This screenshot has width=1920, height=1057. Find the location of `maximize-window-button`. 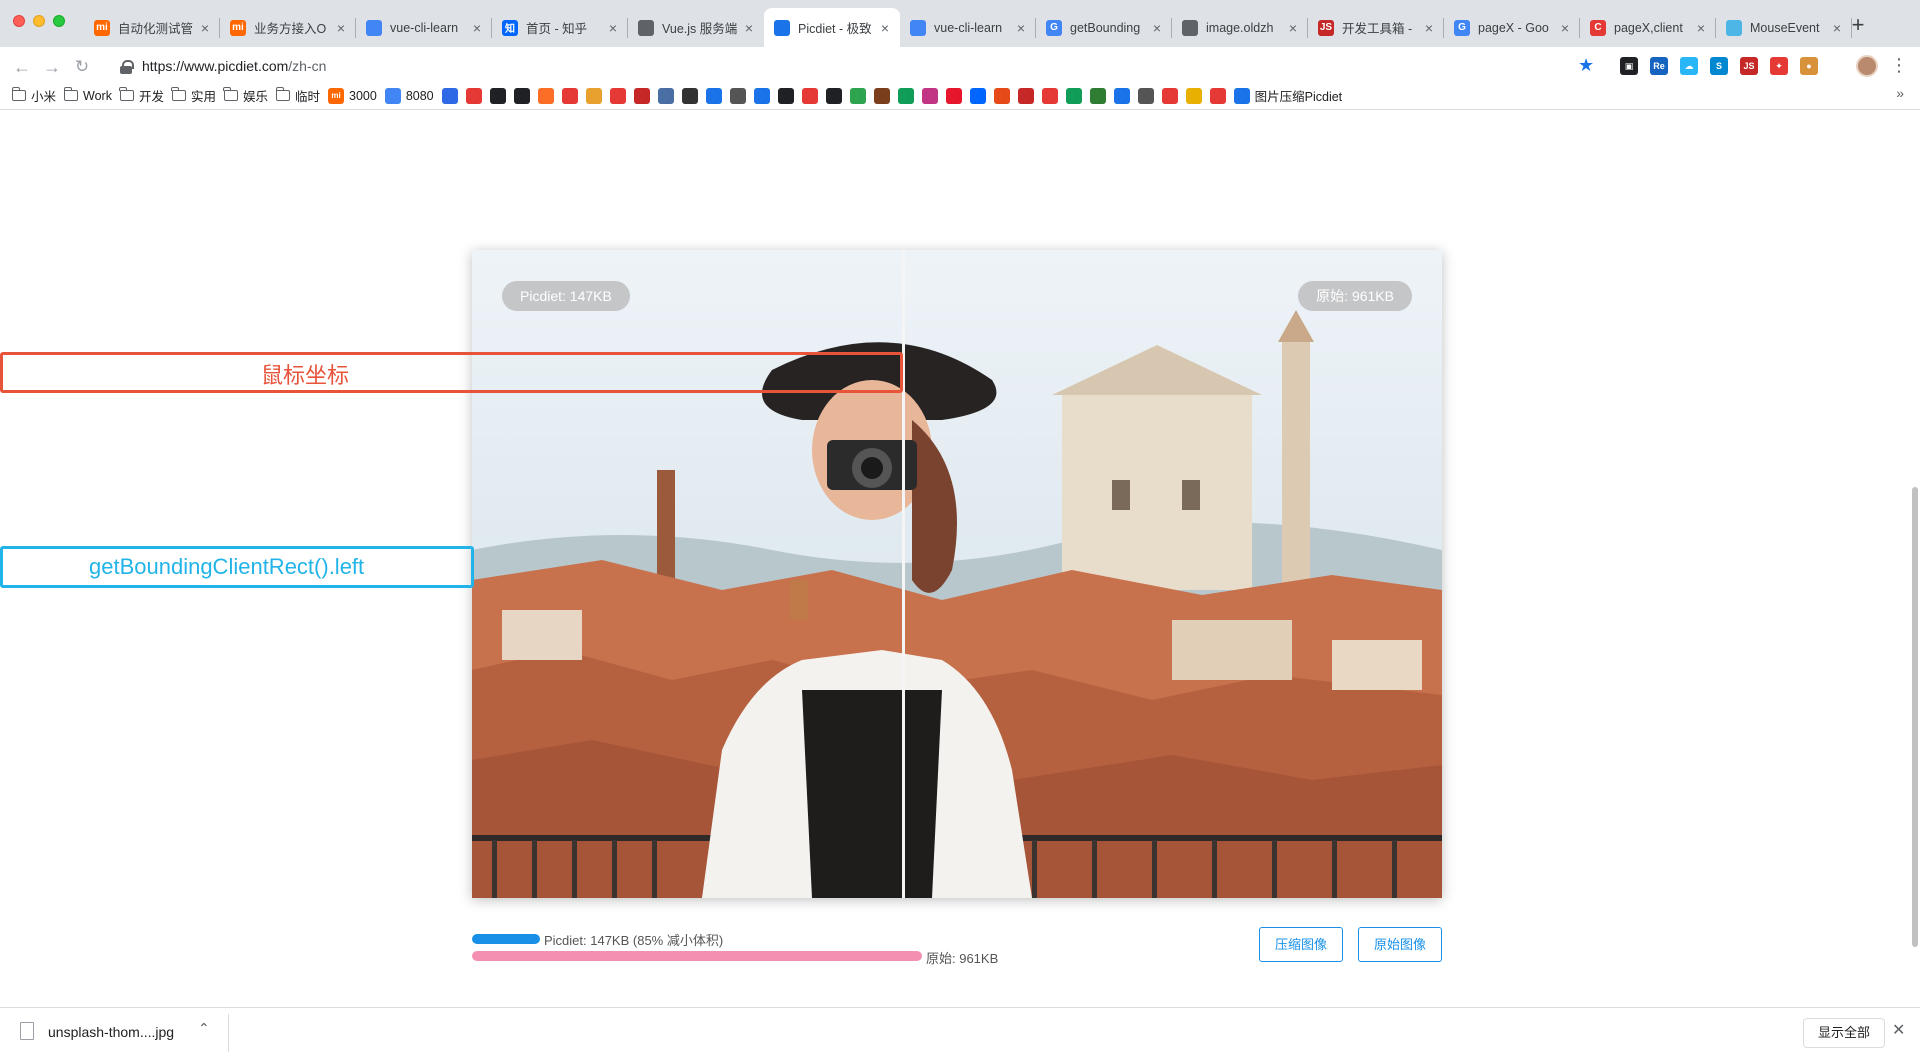

maximize-window-button is located at coordinates (59, 21).